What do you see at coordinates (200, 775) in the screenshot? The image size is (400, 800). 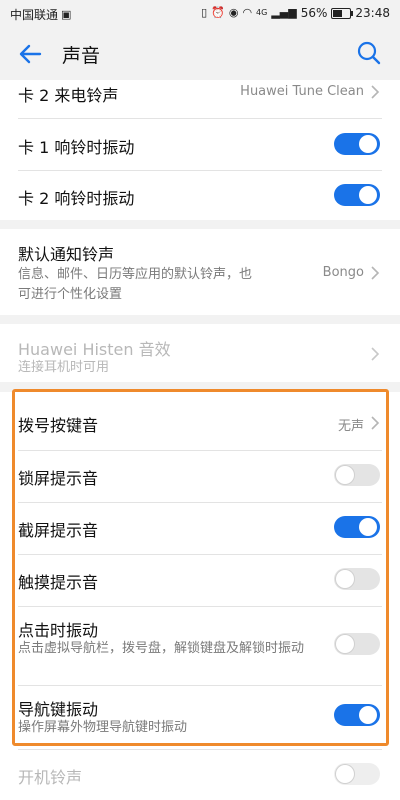 I see `boot-ringtone-row: 开机铃声` at bounding box center [200, 775].